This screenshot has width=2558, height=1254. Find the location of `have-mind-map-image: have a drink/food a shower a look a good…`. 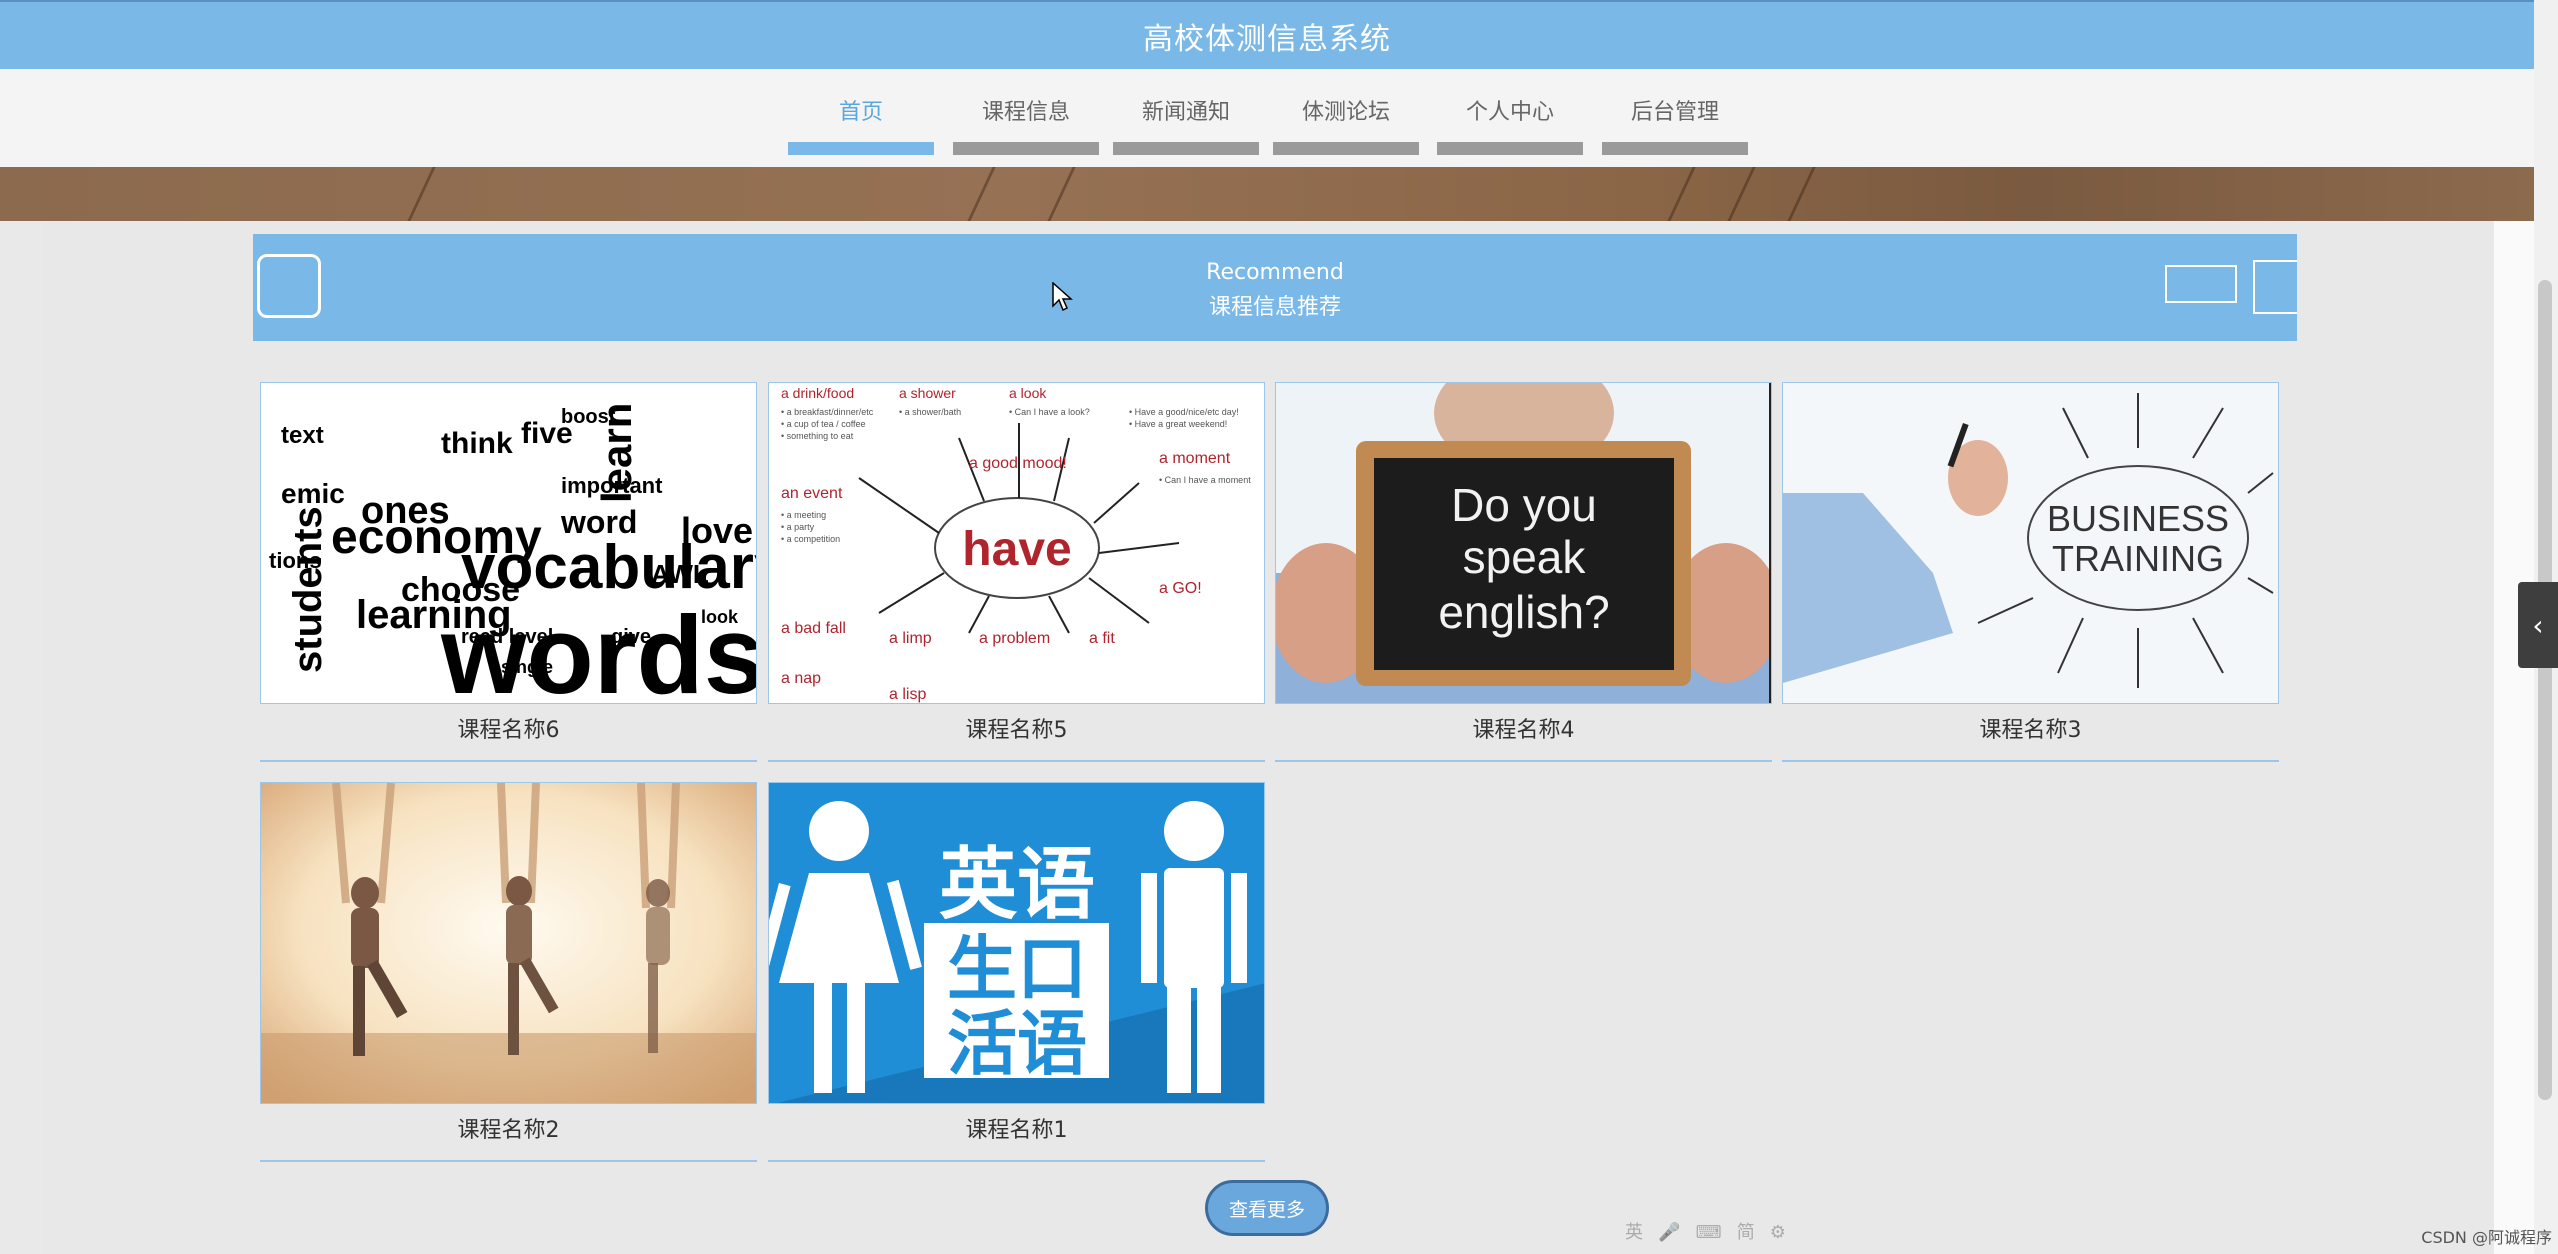

have-mind-map-image: have a drink/food a shower a look a good… is located at coordinates (1016, 543).